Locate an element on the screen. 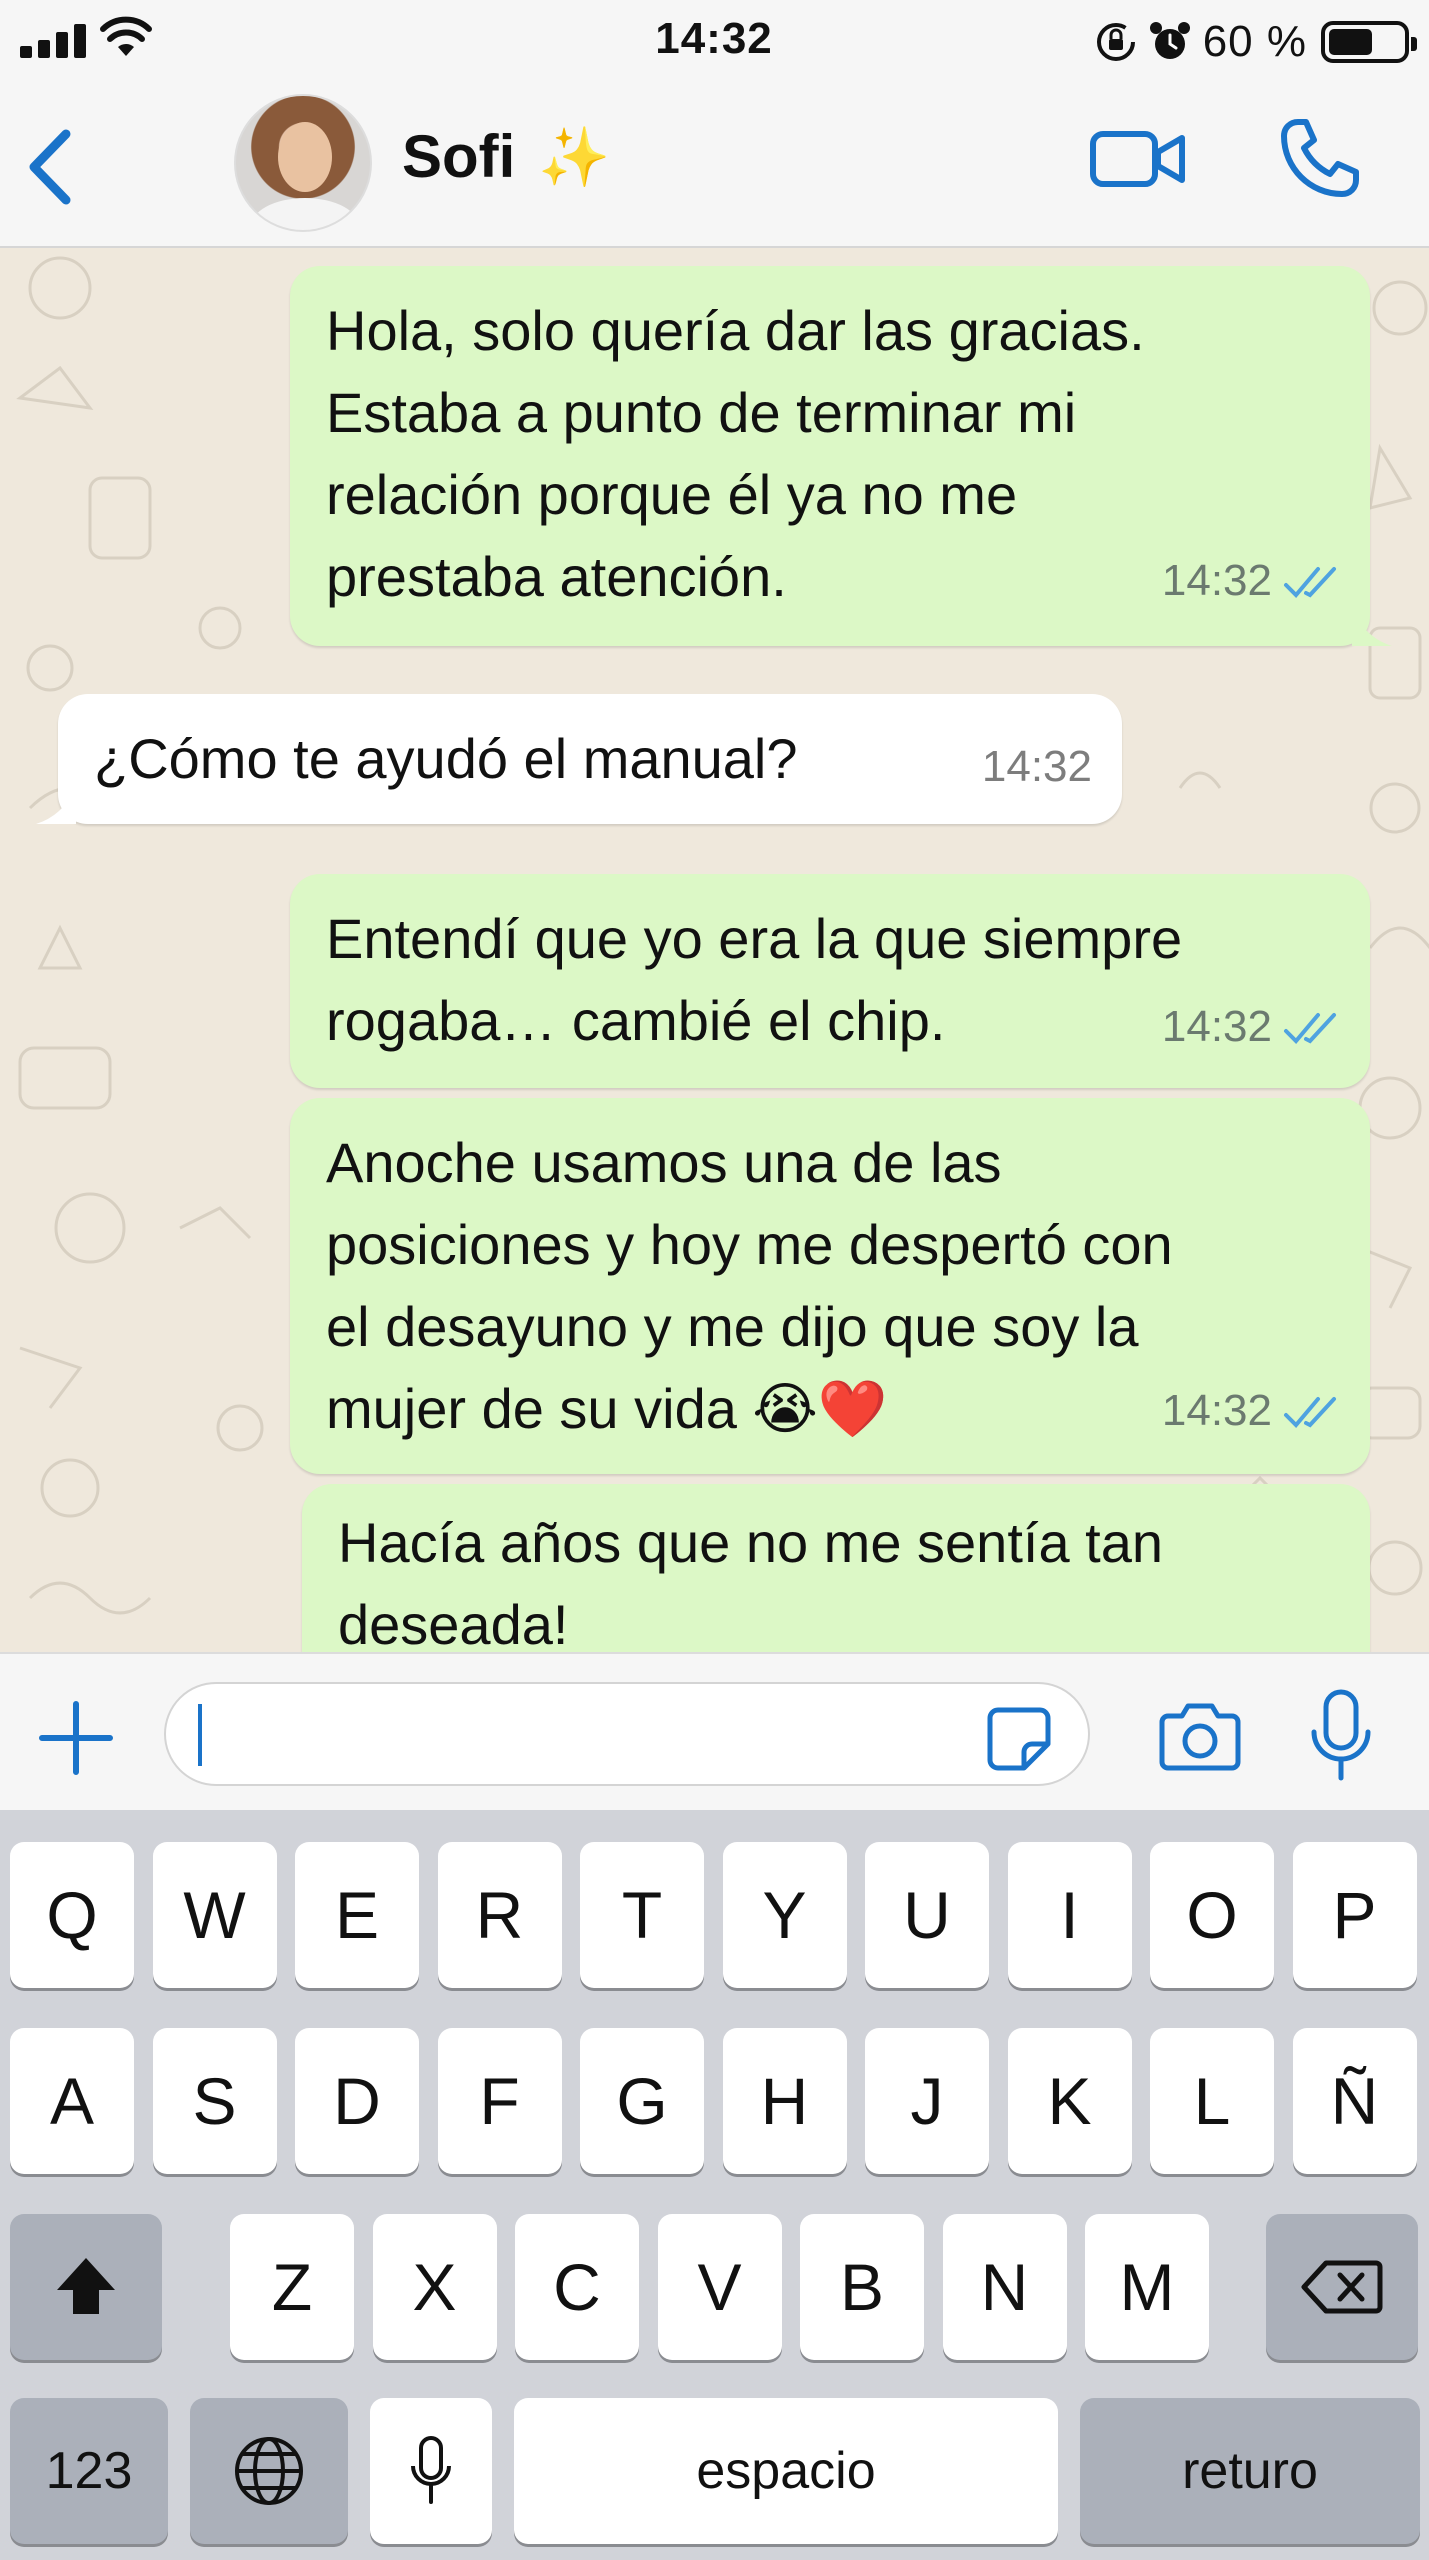 The image size is (1429, 2560). key-z: Z is located at coordinates (292, 2287).